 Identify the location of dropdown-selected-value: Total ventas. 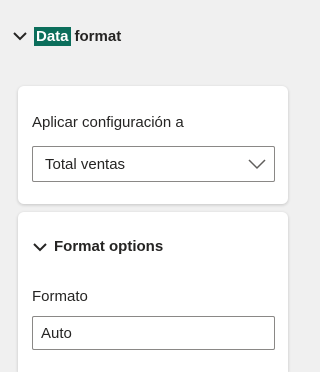
(85, 164).